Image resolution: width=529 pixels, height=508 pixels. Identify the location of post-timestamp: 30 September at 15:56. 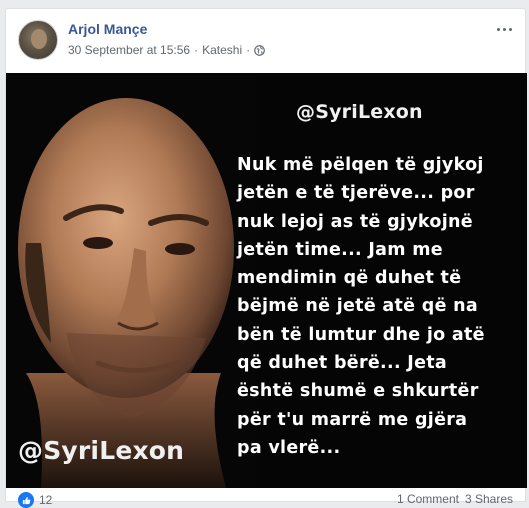
(129, 50).